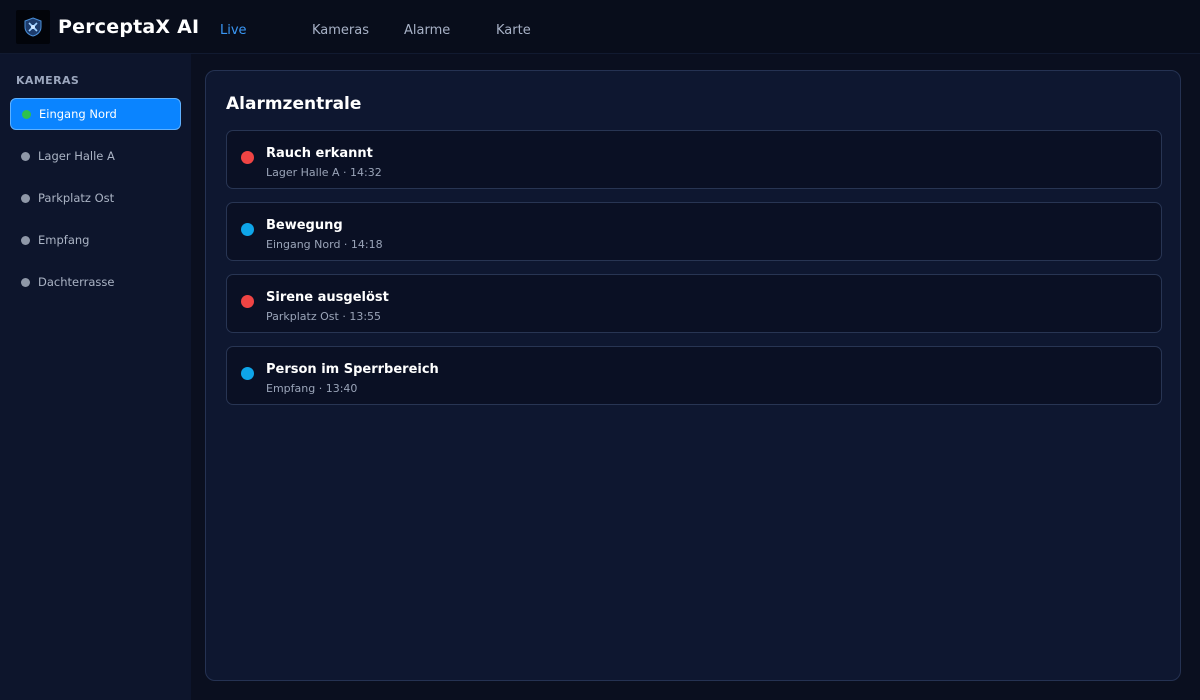 Image resolution: width=1200 pixels, height=700 pixels. Describe the element at coordinates (324, 172) in the screenshot. I see `alarm-meta: Lager Halle A · 14:32` at that location.